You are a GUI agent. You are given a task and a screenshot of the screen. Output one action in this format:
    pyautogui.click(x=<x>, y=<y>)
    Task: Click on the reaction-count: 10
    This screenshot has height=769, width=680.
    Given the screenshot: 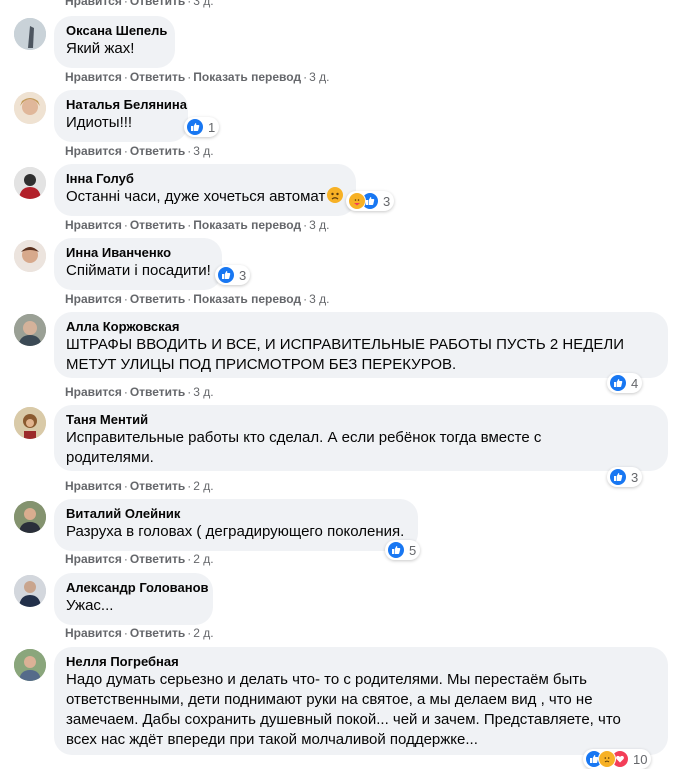 What is the action you would take?
    pyautogui.click(x=640, y=759)
    